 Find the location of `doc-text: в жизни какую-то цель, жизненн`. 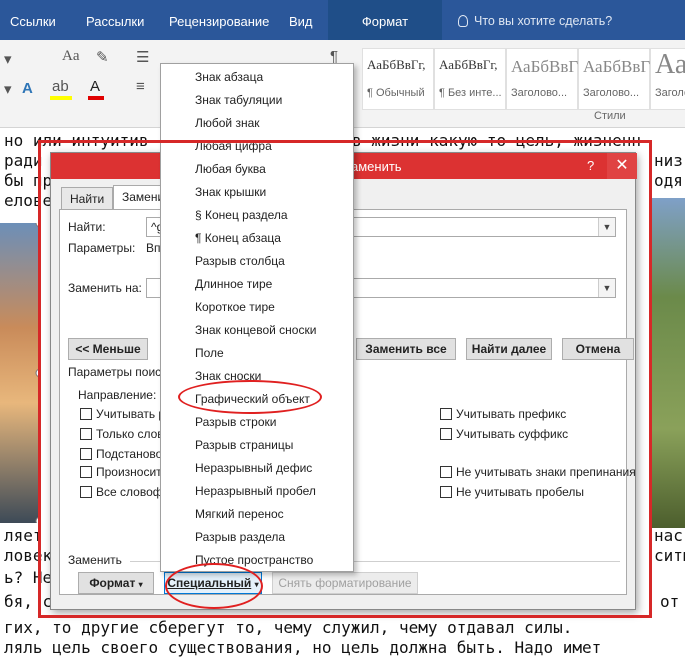

doc-text: в жизни какую-то цель, жизненн is located at coordinates (496, 140).